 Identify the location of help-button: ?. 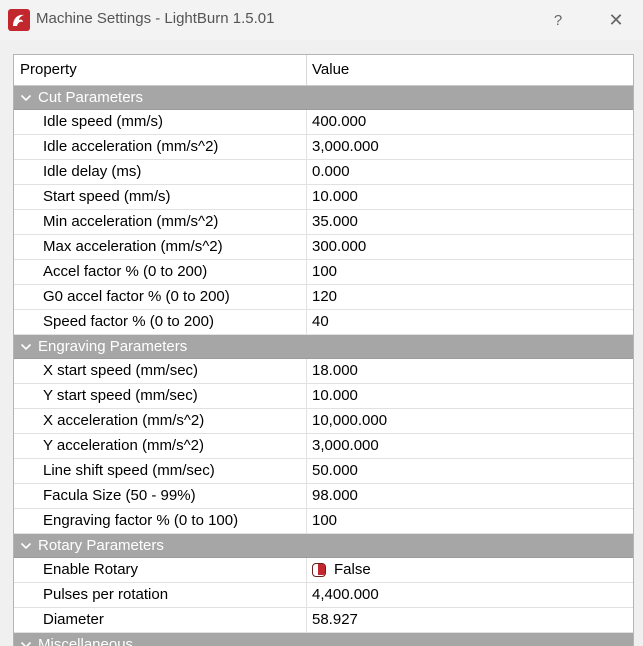
(558, 20).